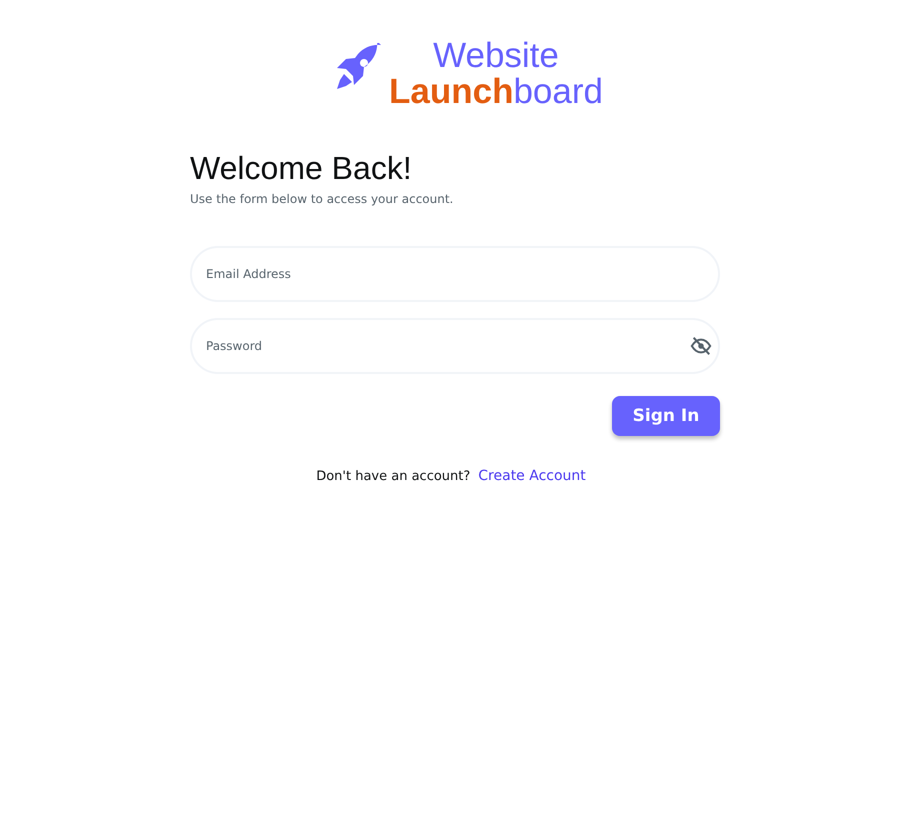  What do you see at coordinates (455, 346) in the screenshot?
I see `password-field: Password` at bounding box center [455, 346].